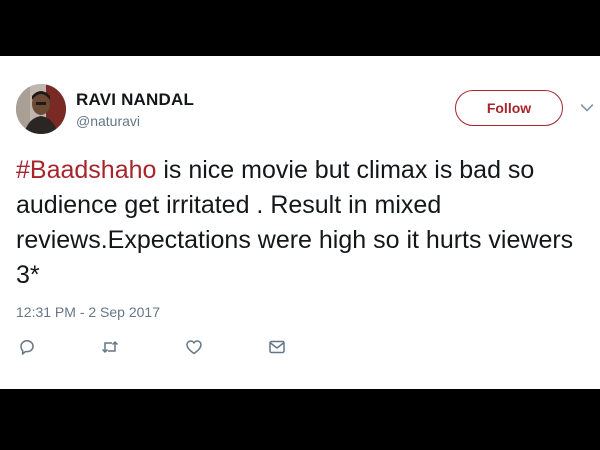 The height and width of the screenshot is (450, 600). Describe the element at coordinates (88, 312) in the screenshot. I see `timestamp: 12:31 PM - 2 Sep 2017` at that location.